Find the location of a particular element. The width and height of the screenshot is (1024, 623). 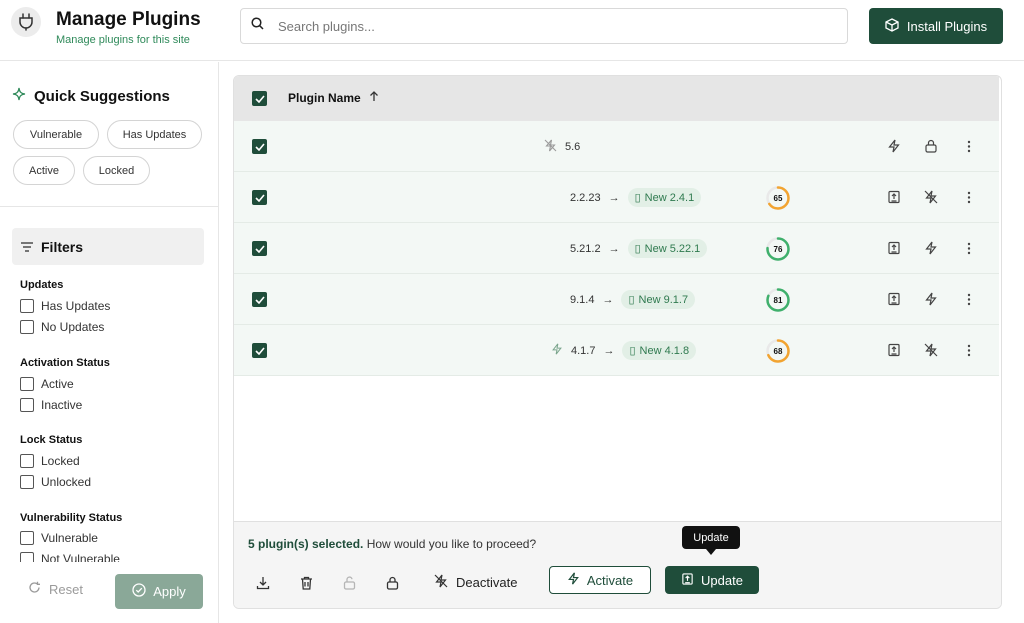

install-plugins-button: Install Plugins is located at coordinates (936, 26).